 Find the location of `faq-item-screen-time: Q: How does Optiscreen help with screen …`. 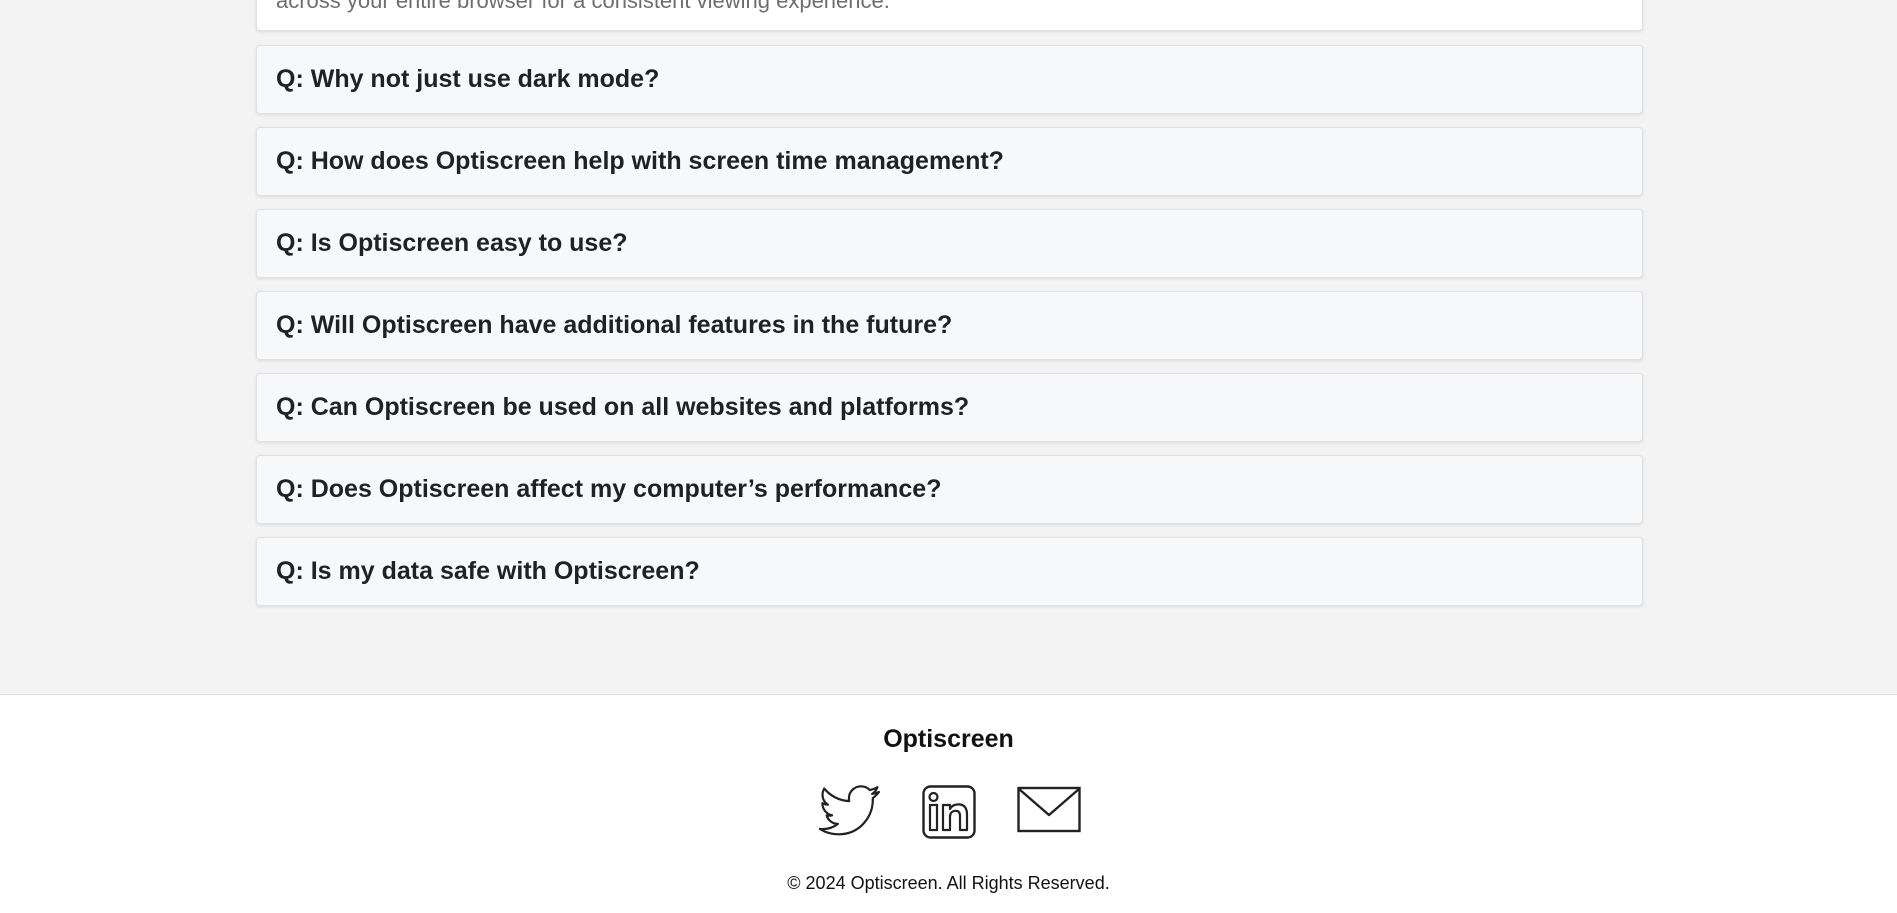

faq-item-screen-time: Q: How does Optiscreen help with screen … is located at coordinates (949, 161).